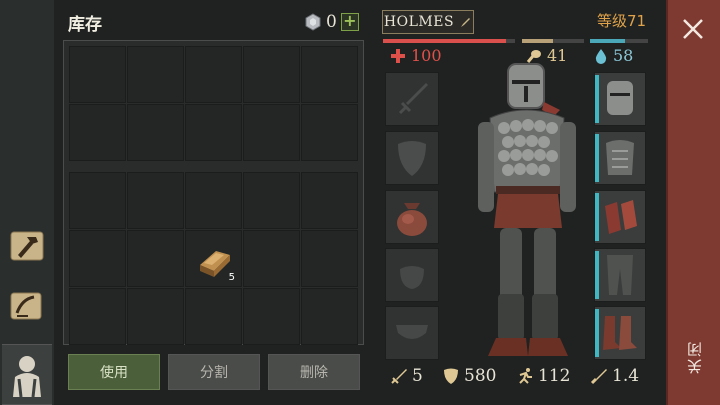 The width and height of the screenshot is (720, 405). What do you see at coordinates (313, 22) in the screenshot?
I see `coin-icon` at bounding box center [313, 22].